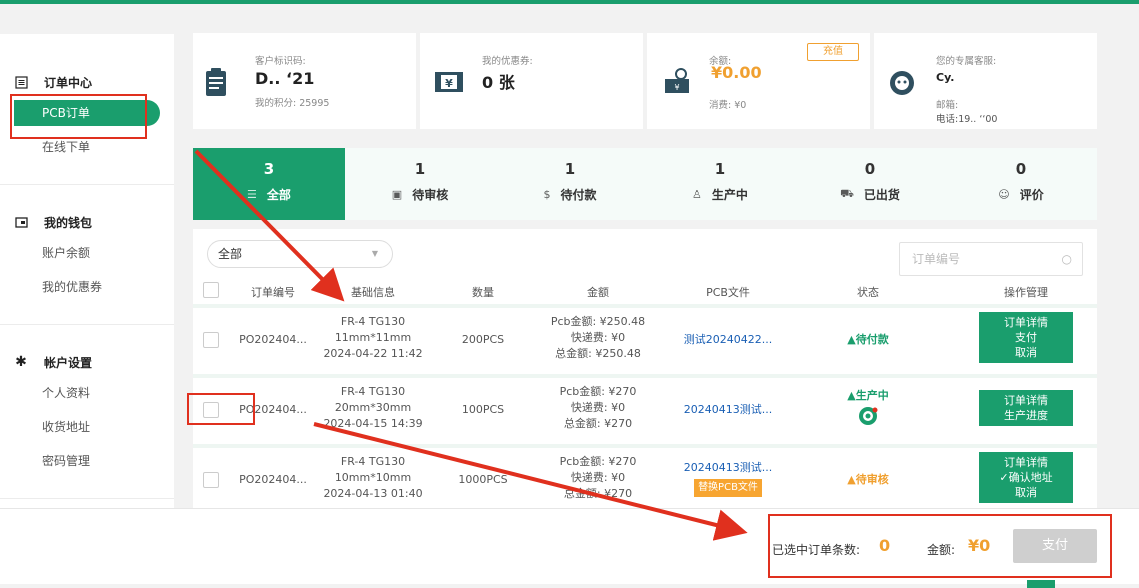  I want to click on total-amount: 总金额: ¥250.48, so click(598, 353).